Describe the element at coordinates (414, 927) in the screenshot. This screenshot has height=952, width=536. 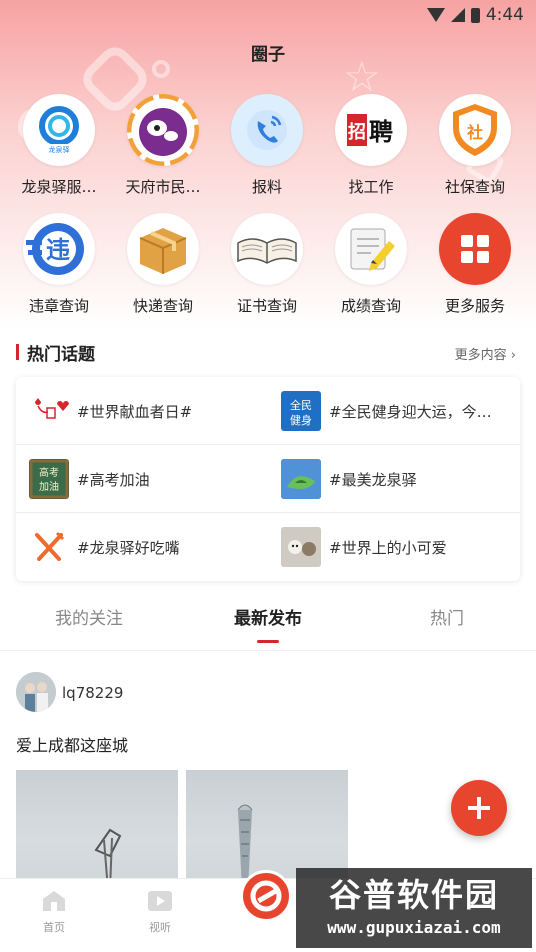
I see `watermark-url: www.gupuxiazai.com` at that location.